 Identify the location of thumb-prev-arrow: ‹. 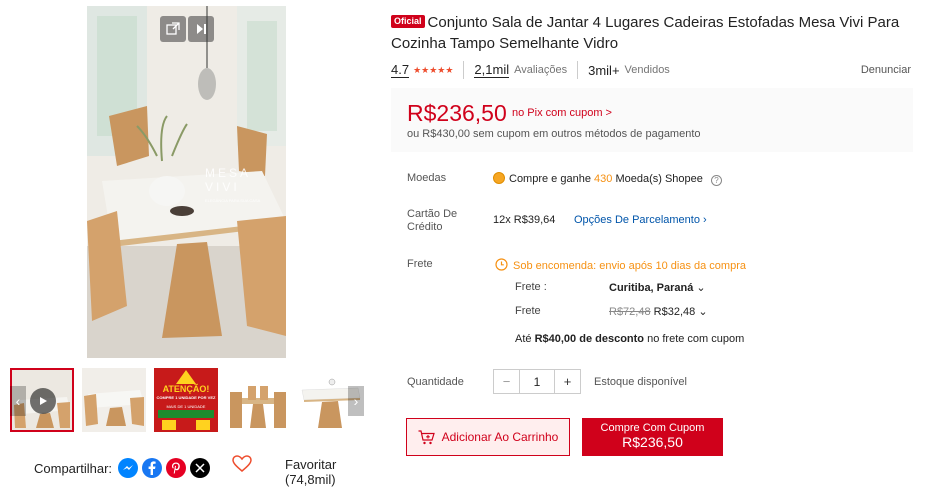
(18, 401).